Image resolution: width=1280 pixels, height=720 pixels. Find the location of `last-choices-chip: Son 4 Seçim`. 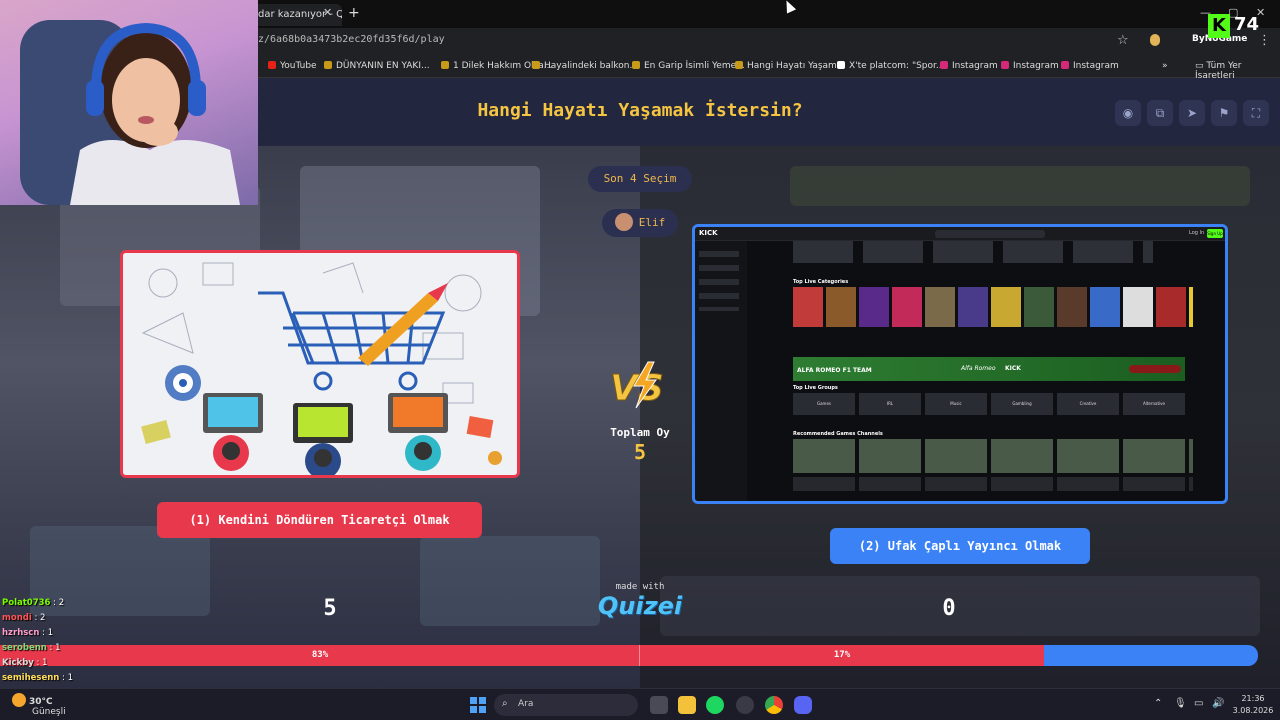

last-choices-chip: Son 4 Seçim is located at coordinates (640, 179).